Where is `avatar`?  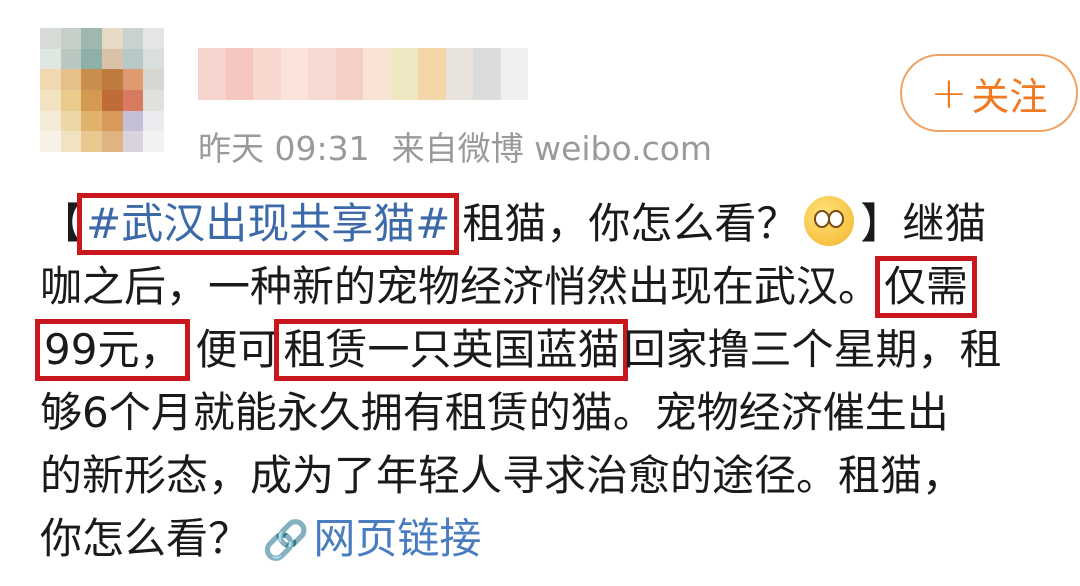
avatar is located at coordinates (102, 90).